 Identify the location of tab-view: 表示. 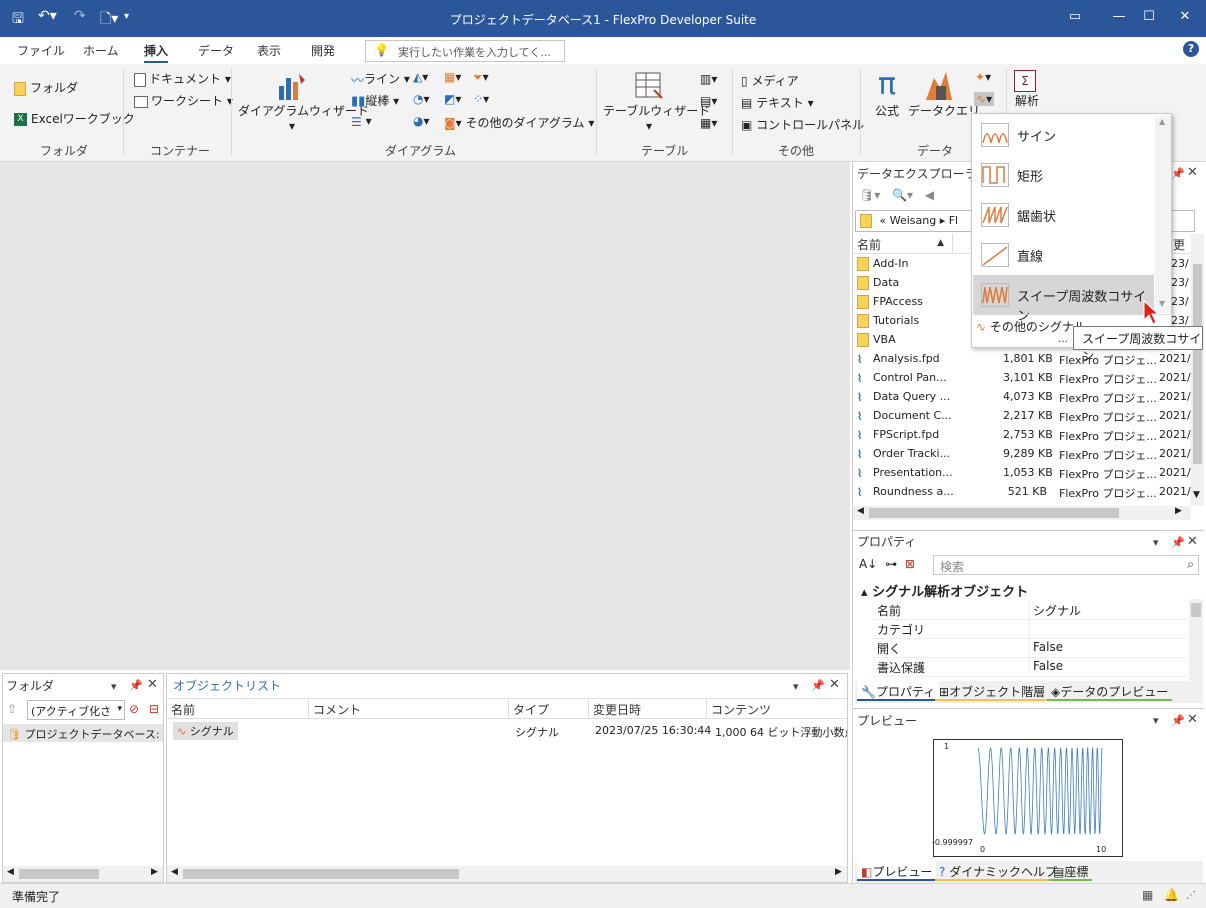
(269, 50).